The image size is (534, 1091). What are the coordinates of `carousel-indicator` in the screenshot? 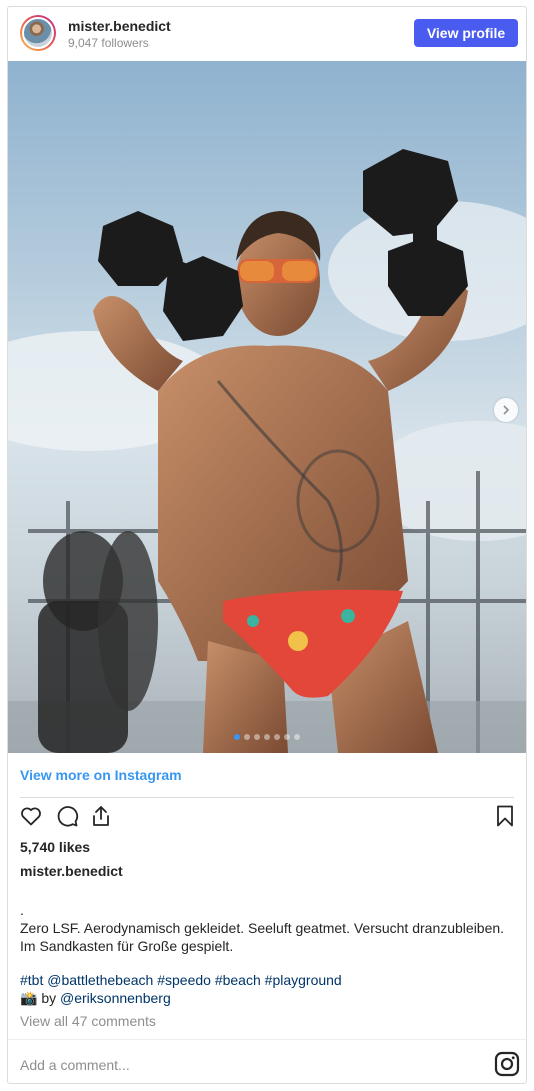 It's located at (267, 737).